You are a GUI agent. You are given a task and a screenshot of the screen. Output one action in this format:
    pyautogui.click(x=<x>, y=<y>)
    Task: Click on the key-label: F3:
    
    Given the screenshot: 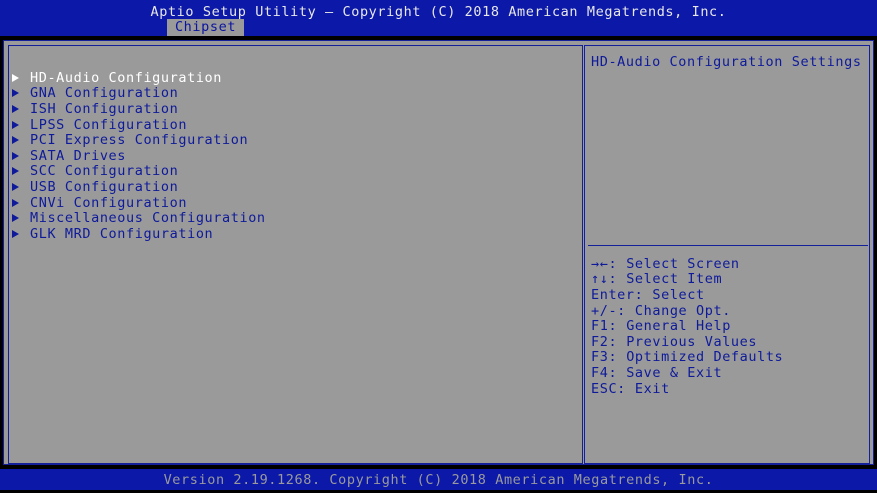 What is the action you would take?
    pyautogui.click(x=604, y=357)
    